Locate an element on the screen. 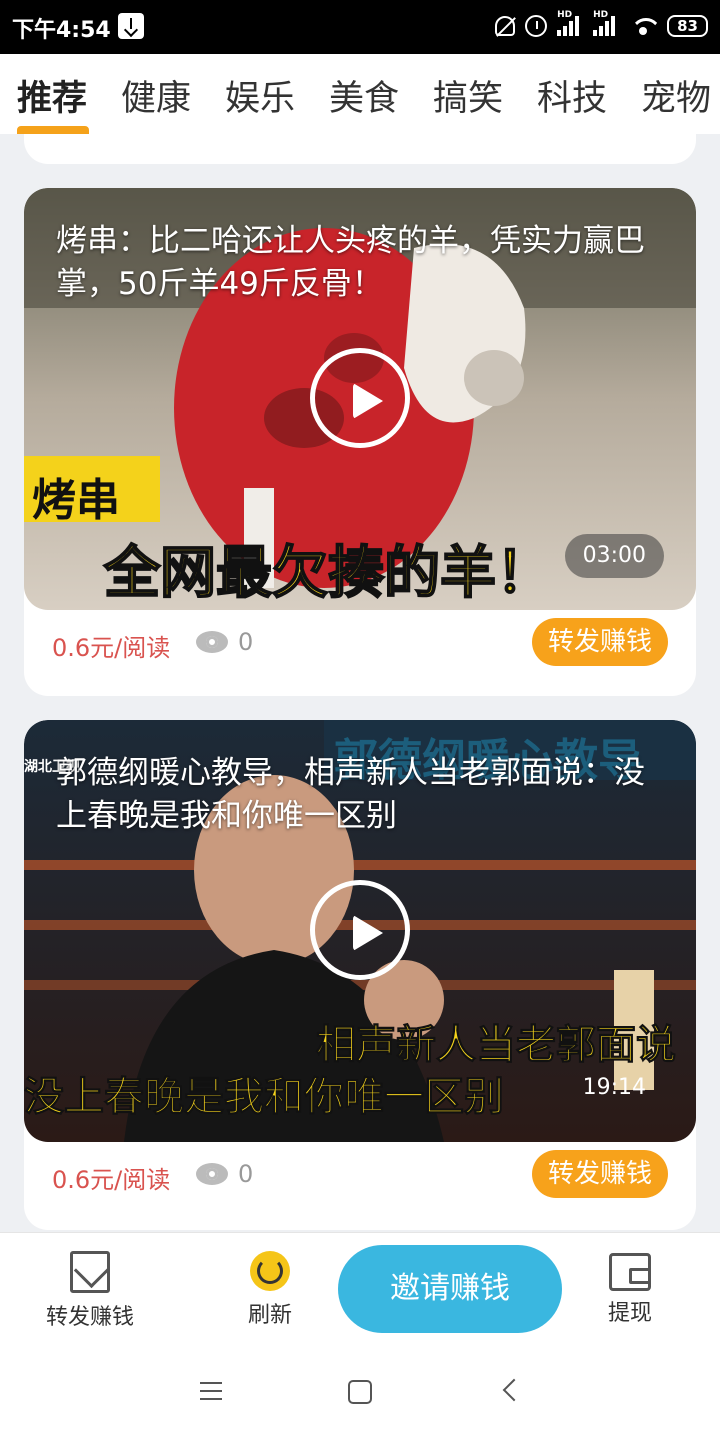 Image resolution: width=720 pixels, height=1440 pixels. category-tabs: 推荐 健康 娱乐 美食 搞笑 科技 宠物 is located at coordinates (360, 94).